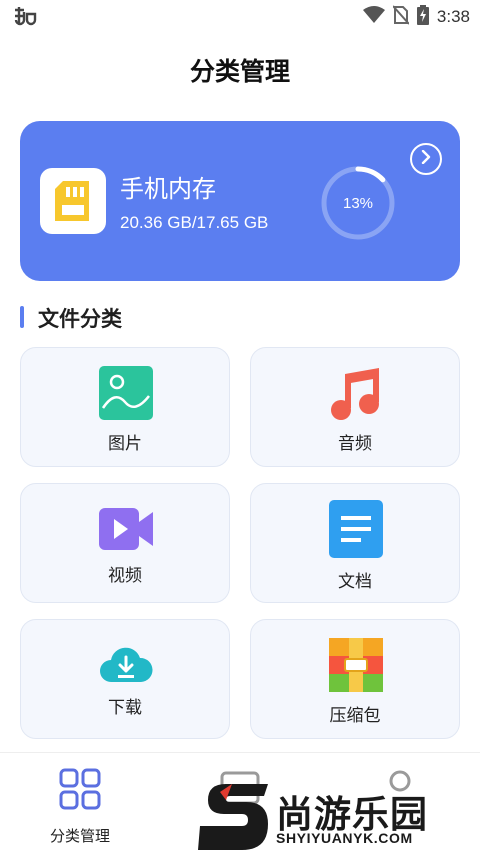  I want to click on nav-item-category-management: 分类管理, so click(80, 803).